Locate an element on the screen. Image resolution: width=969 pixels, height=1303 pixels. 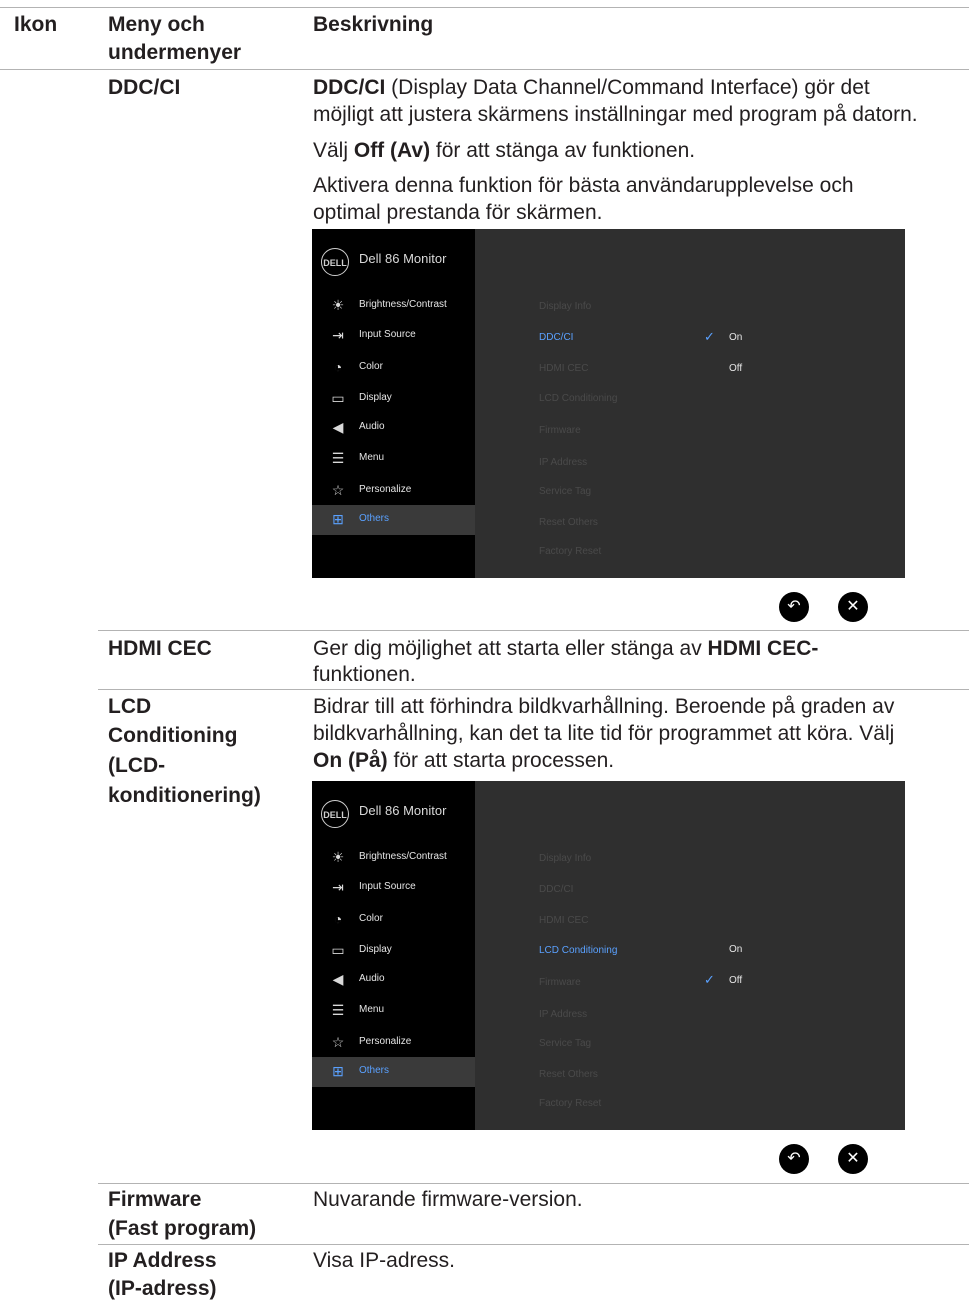
header-description: Beskrivning is located at coordinates (373, 24).